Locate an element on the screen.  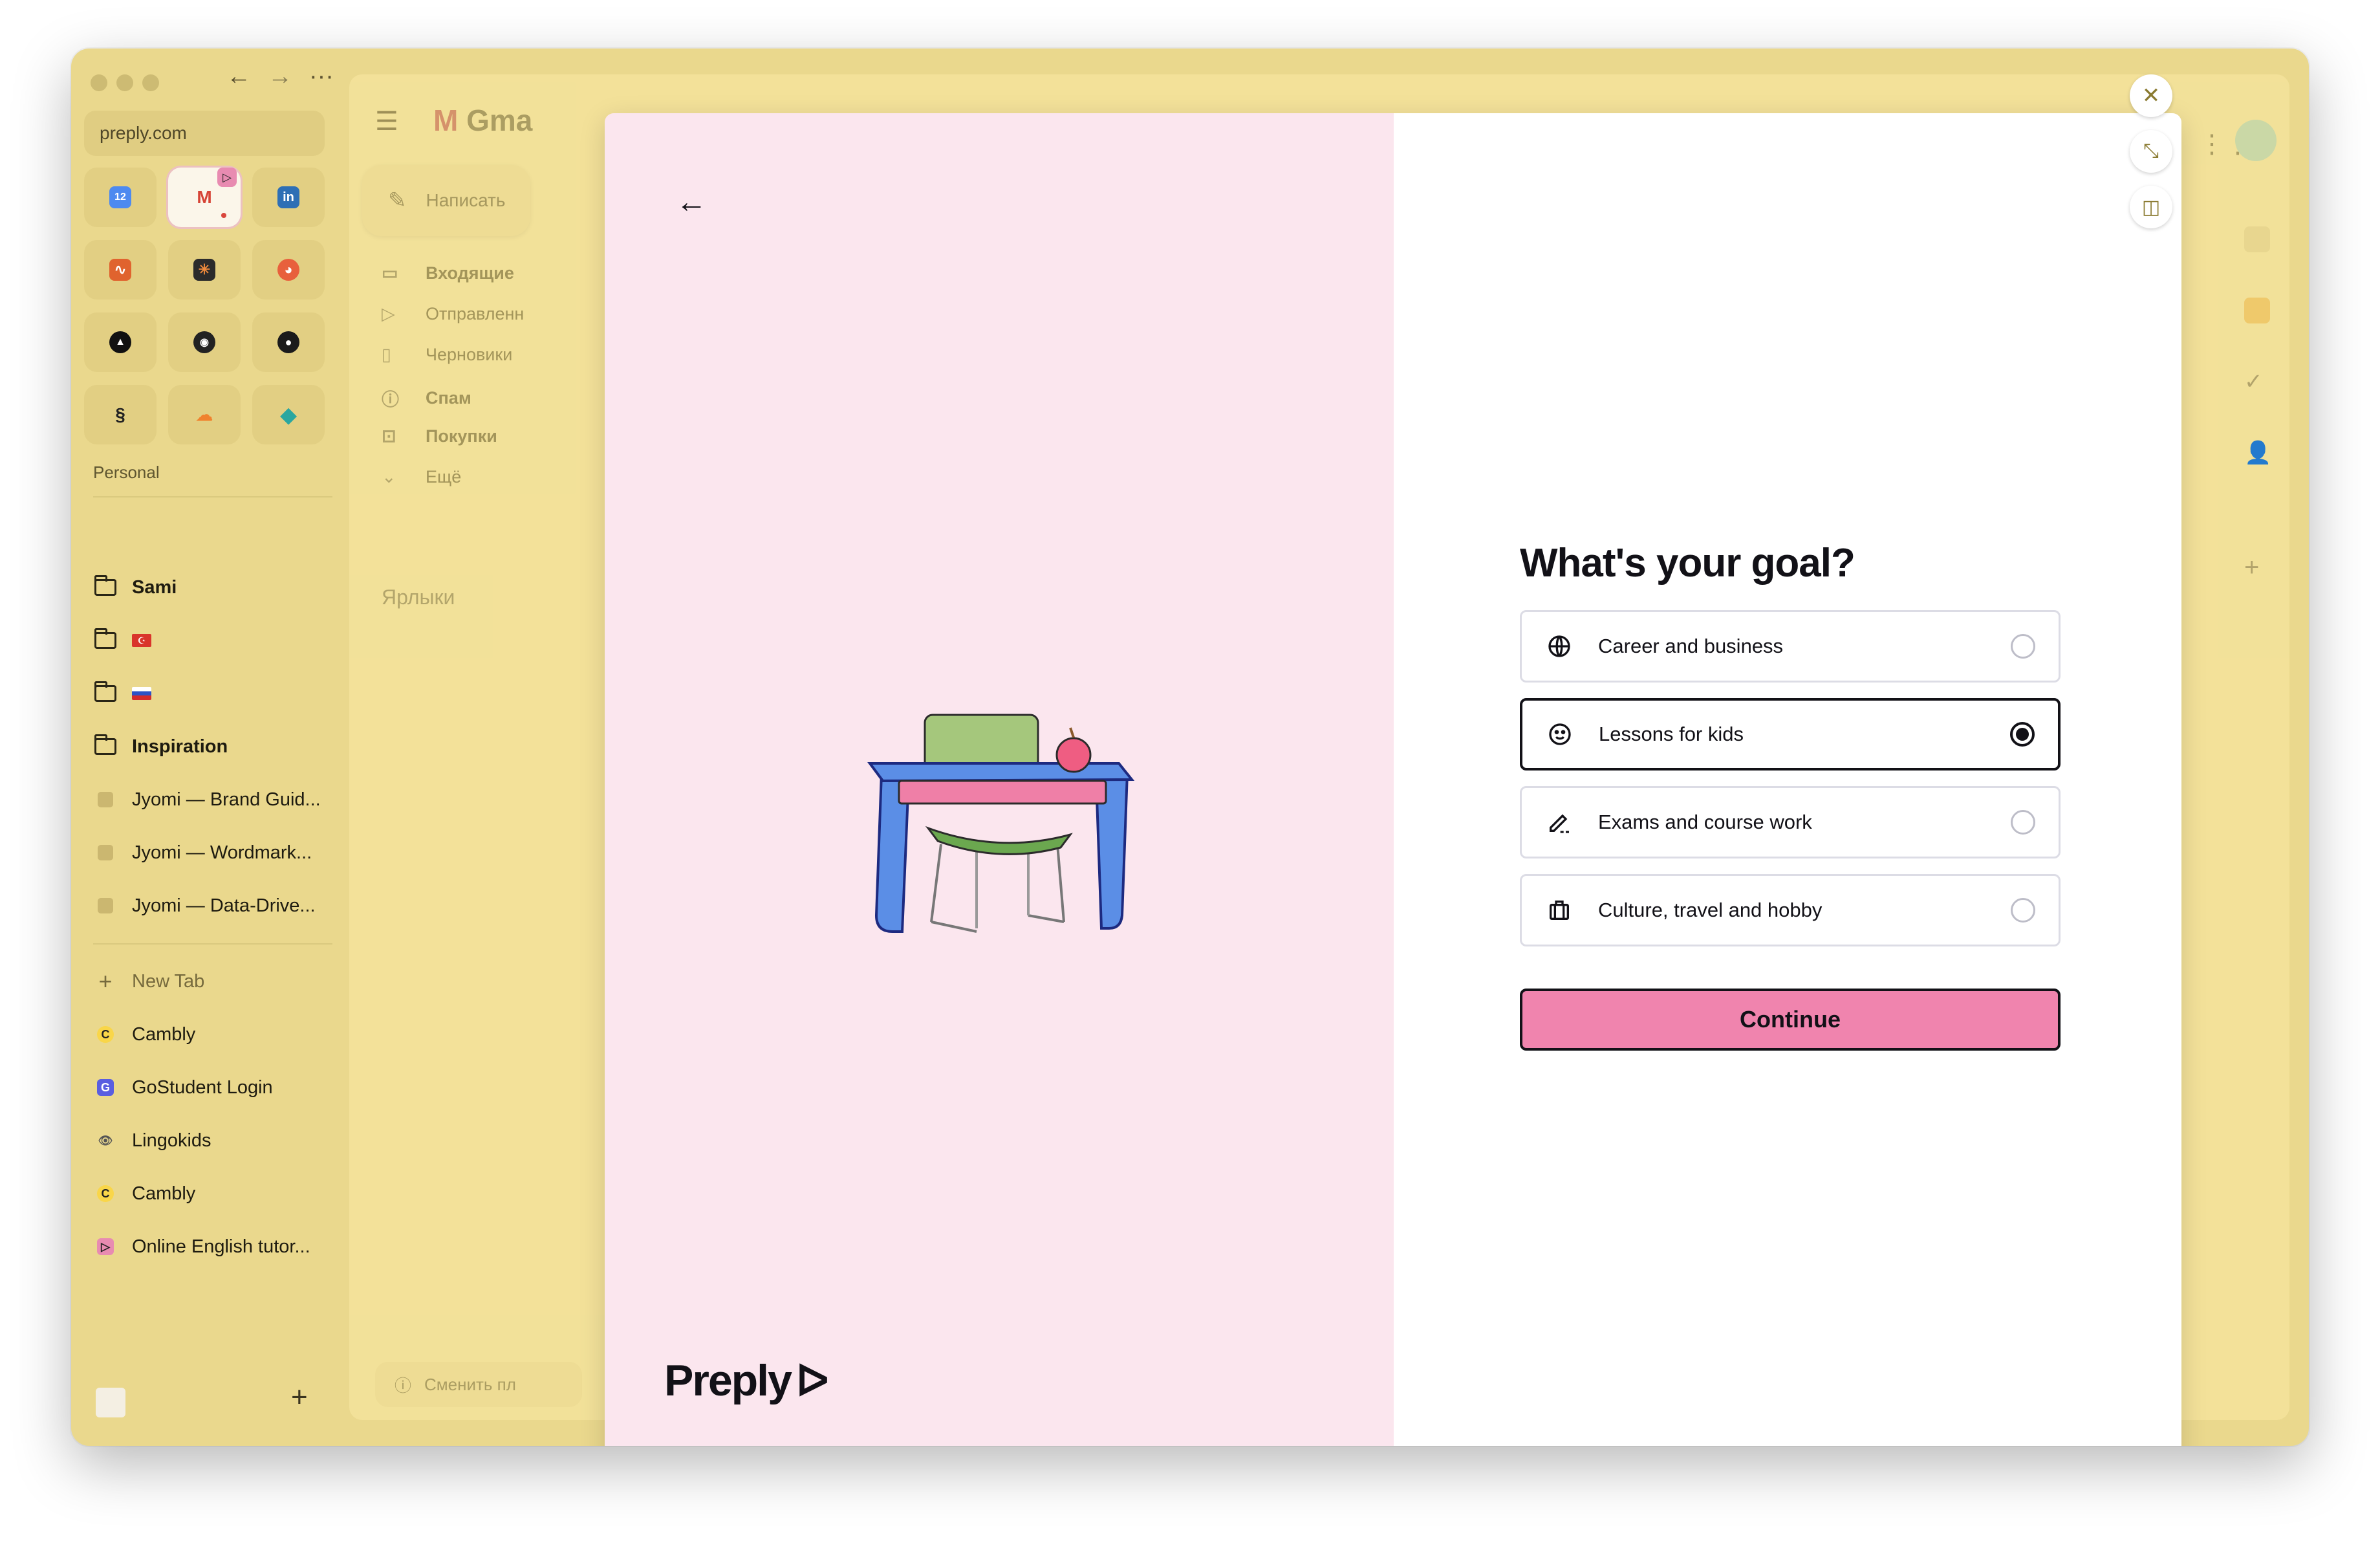
pinned-diamond: ◆ is located at coordinates (288, 414).